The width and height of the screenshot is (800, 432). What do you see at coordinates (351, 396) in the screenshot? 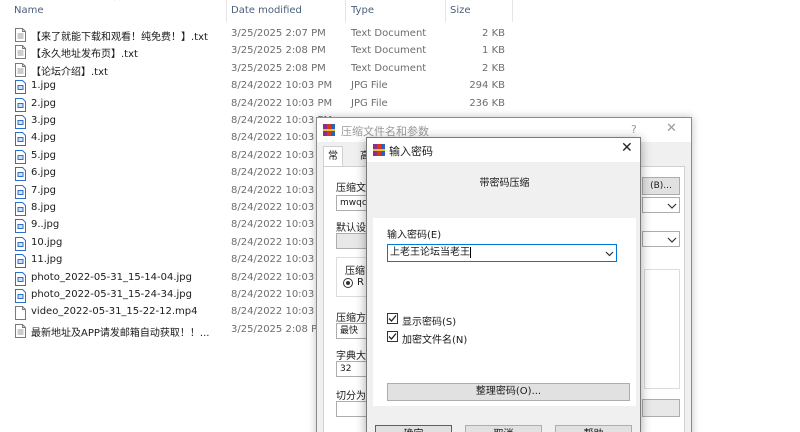
I see `split-volumes-label: 切分为` at bounding box center [351, 396].